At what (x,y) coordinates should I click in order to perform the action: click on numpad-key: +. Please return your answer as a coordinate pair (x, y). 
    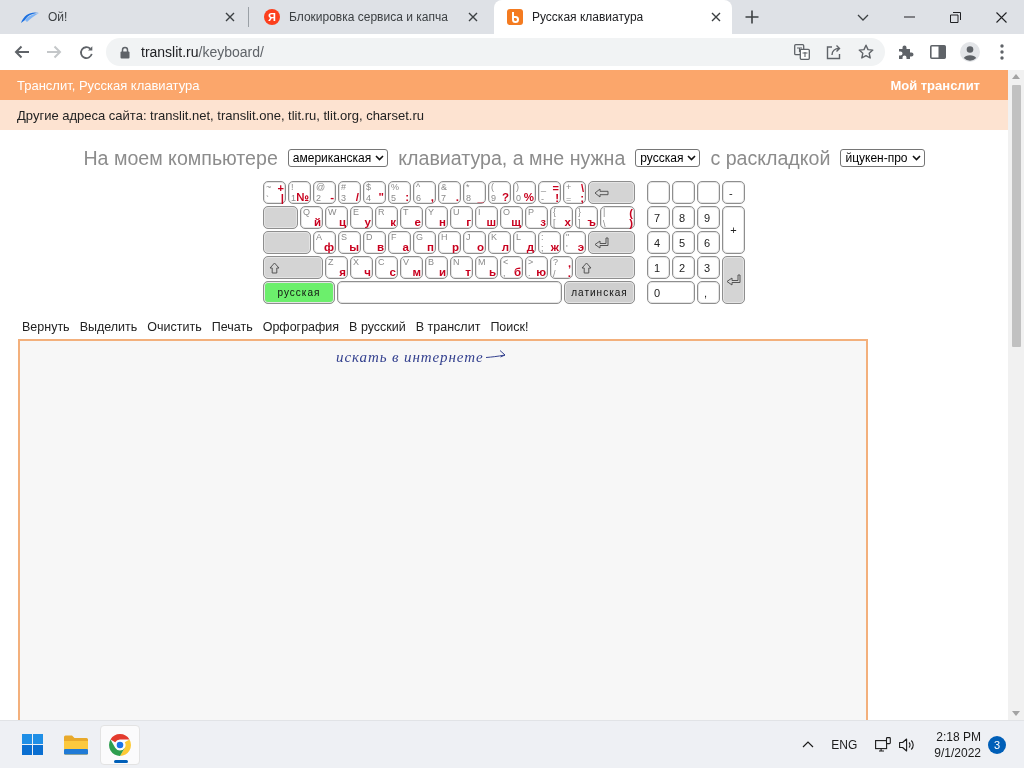
    Looking at the image, I should click on (733, 230).